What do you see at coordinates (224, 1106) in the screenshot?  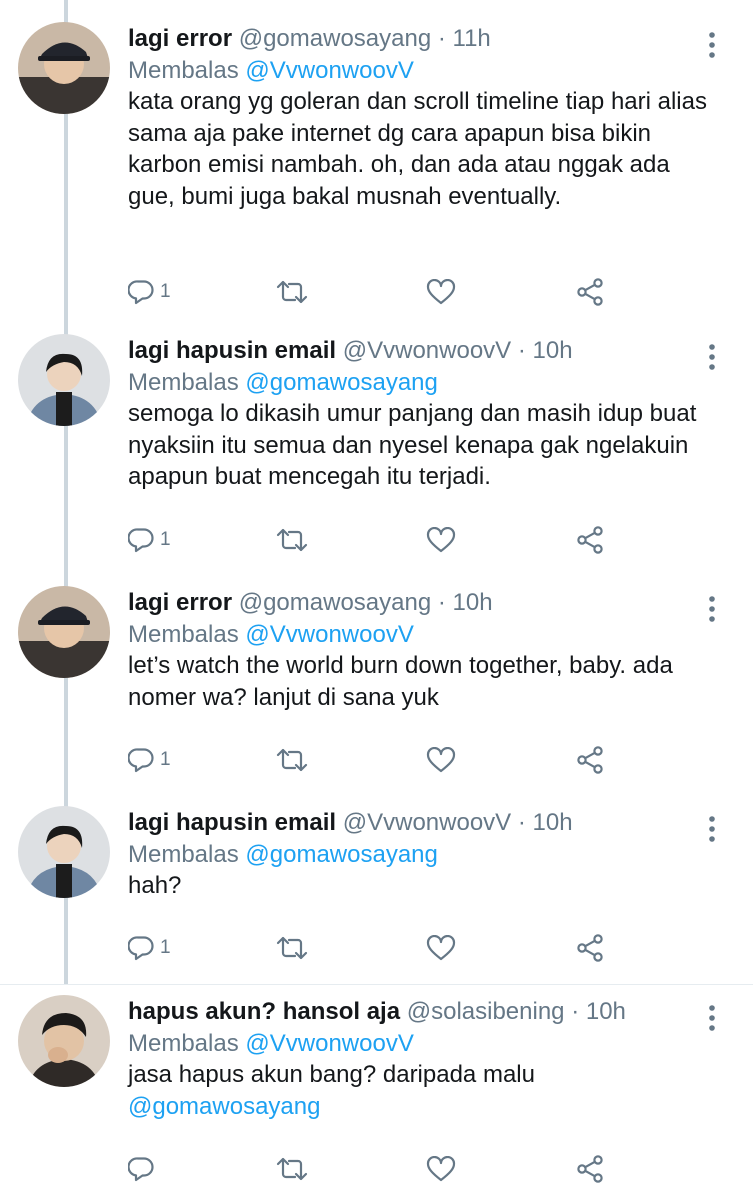 I see `tweet-text-mention-link: @gomawosayang` at bounding box center [224, 1106].